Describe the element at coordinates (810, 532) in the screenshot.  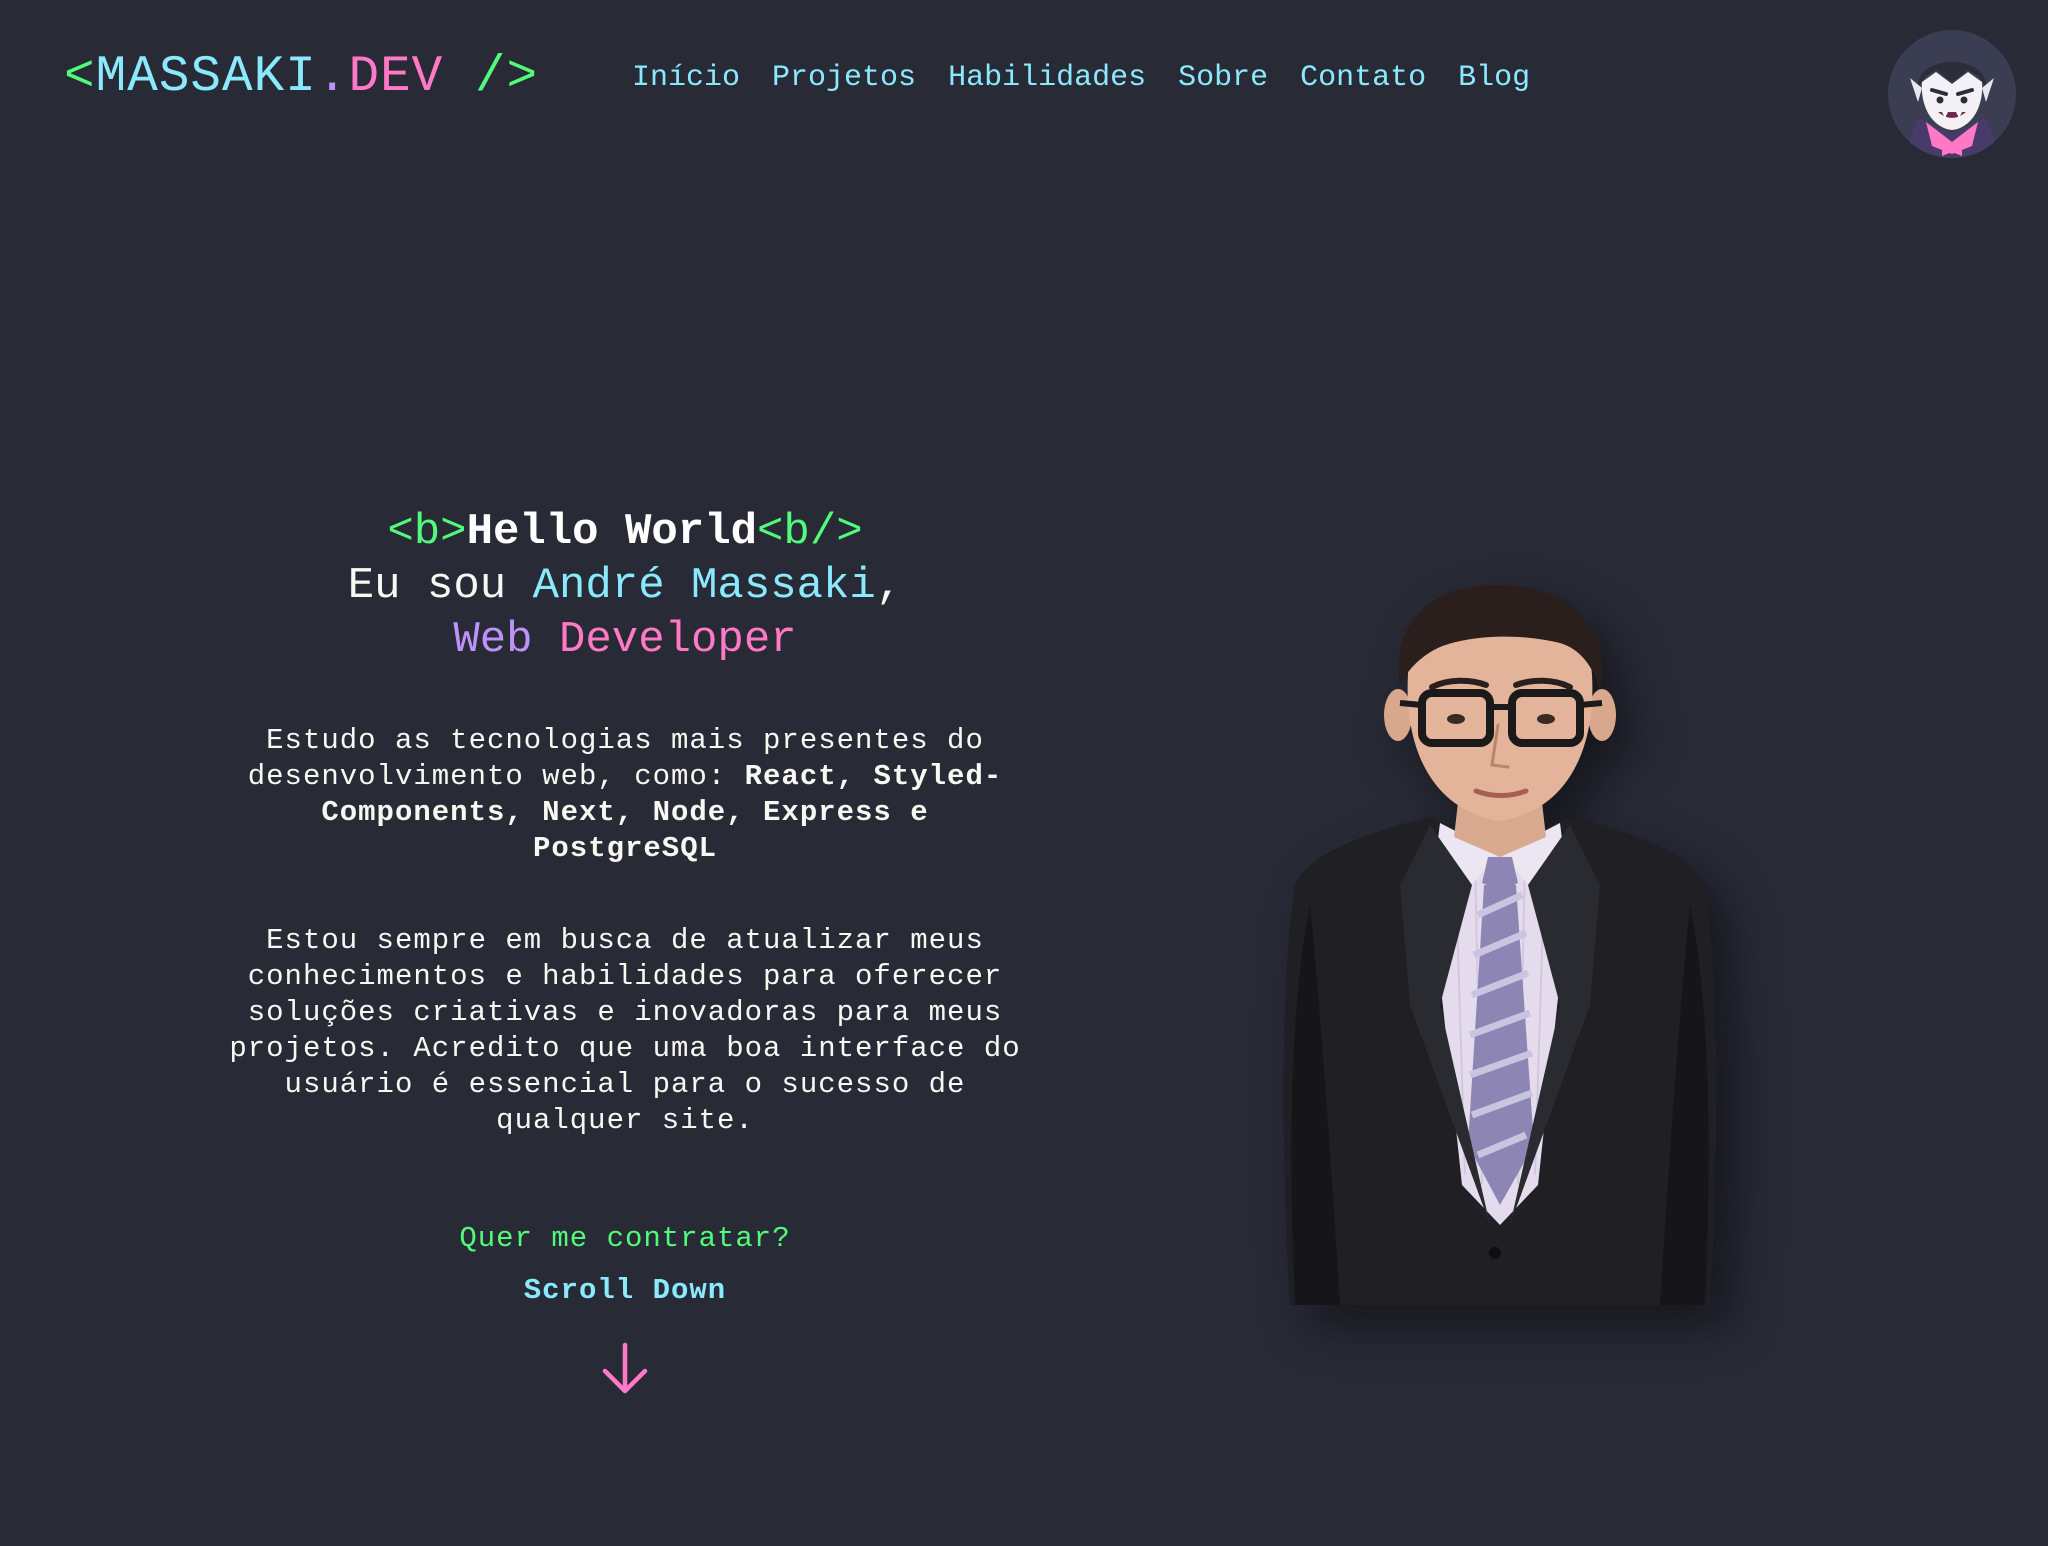
I see `greeting-close-tag: <b/>` at that location.